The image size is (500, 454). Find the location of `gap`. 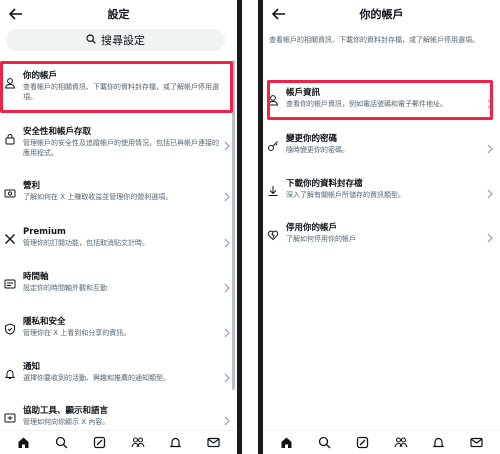

gap is located at coordinates (250, 227).